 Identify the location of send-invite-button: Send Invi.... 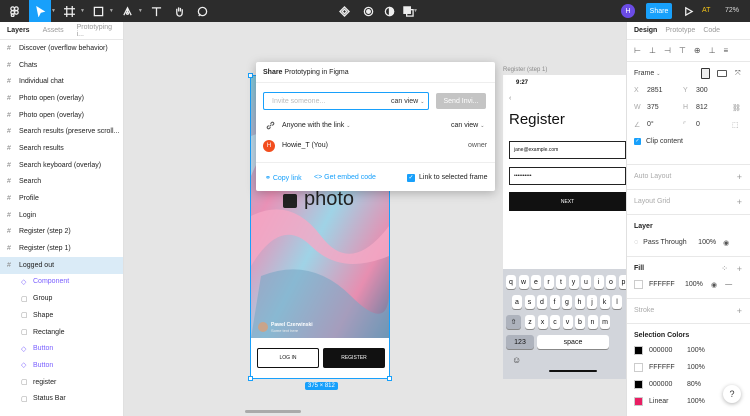
(461, 101).